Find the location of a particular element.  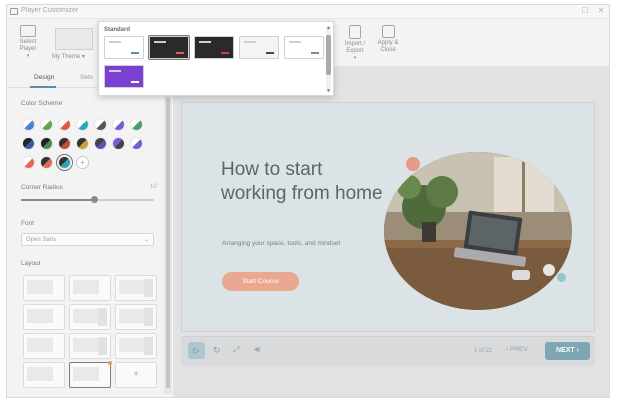

player-controls is located at coordinates (388, 351).